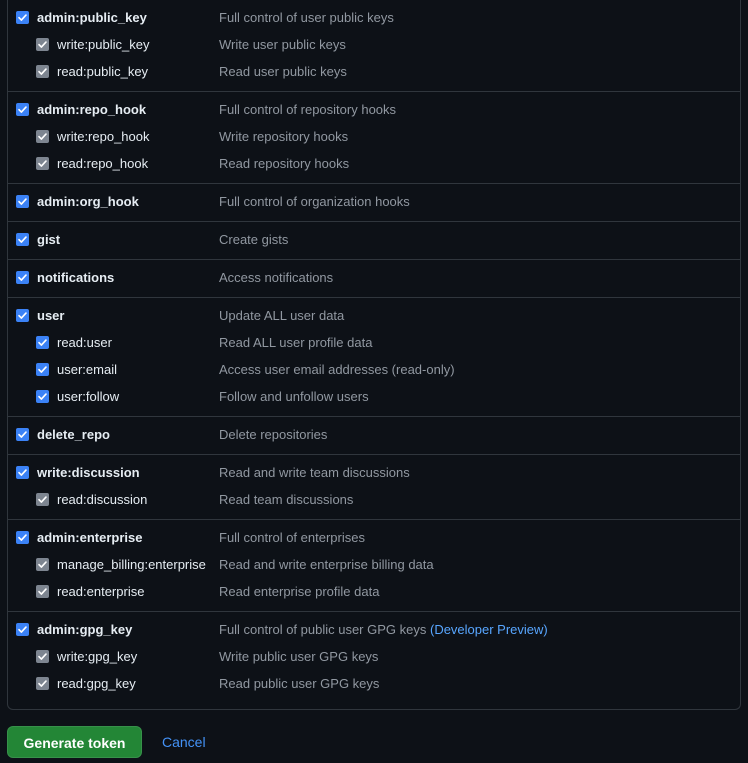 This screenshot has width=748, height=763. I want to click on developer-preview-link: (Developer Preview), so click(489, 629).